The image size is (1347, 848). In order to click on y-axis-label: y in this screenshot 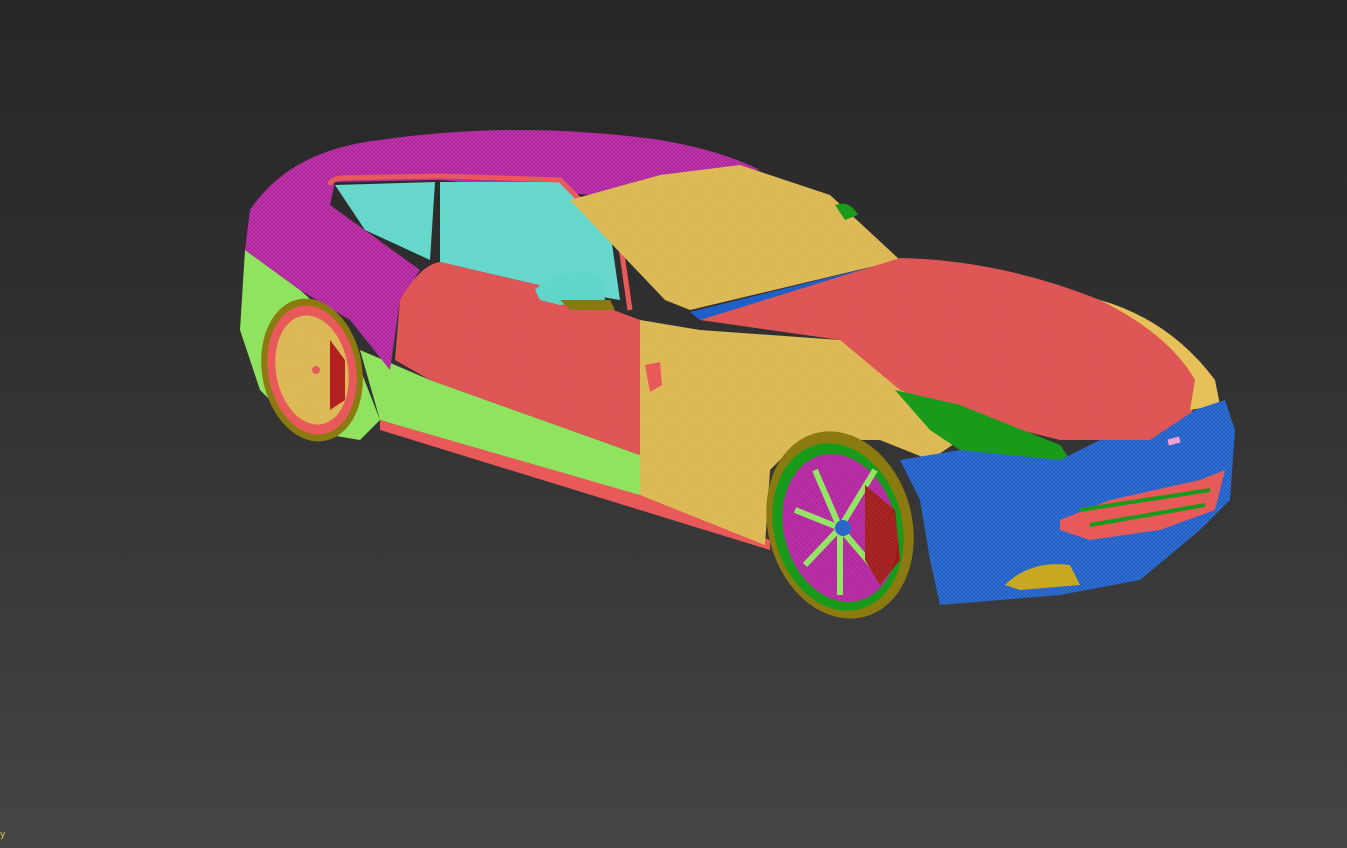, I will do `click(3, 835)`.